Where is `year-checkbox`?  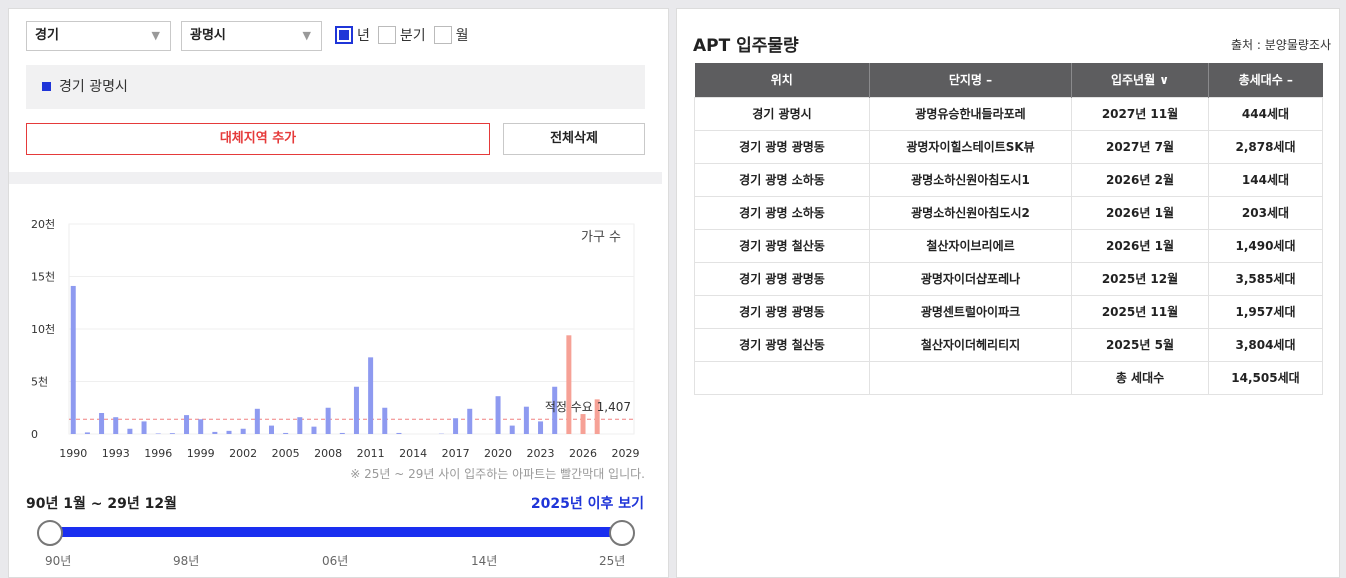
year-checkbox is located at coordinates (344, 35).